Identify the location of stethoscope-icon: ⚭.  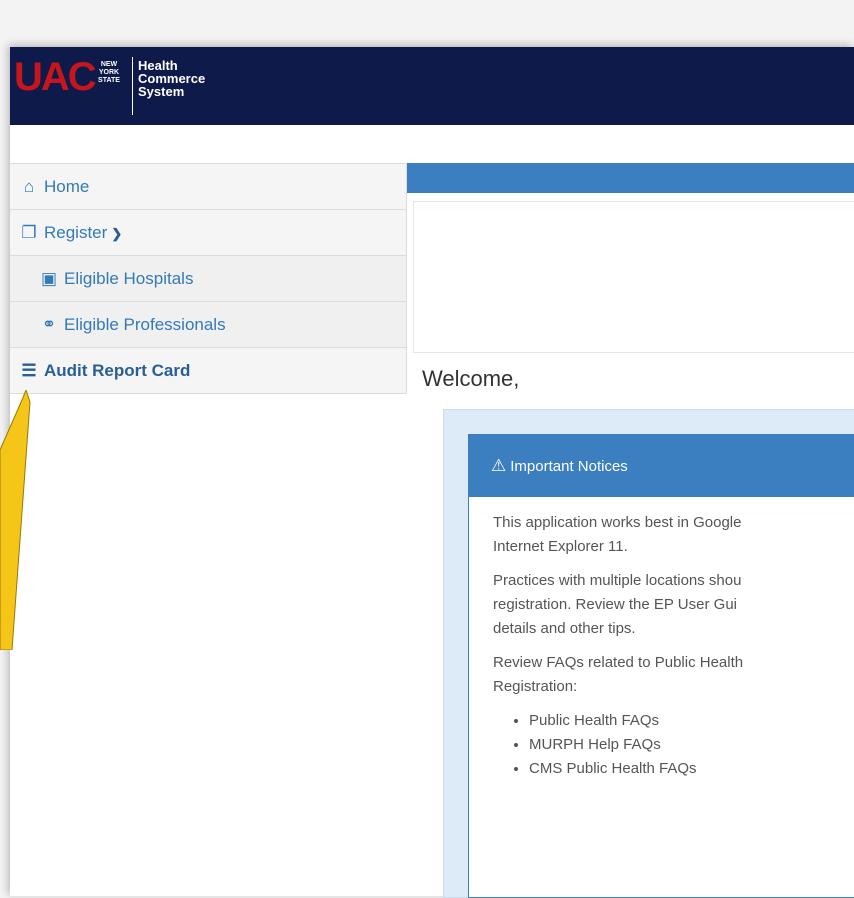
(49, 324).